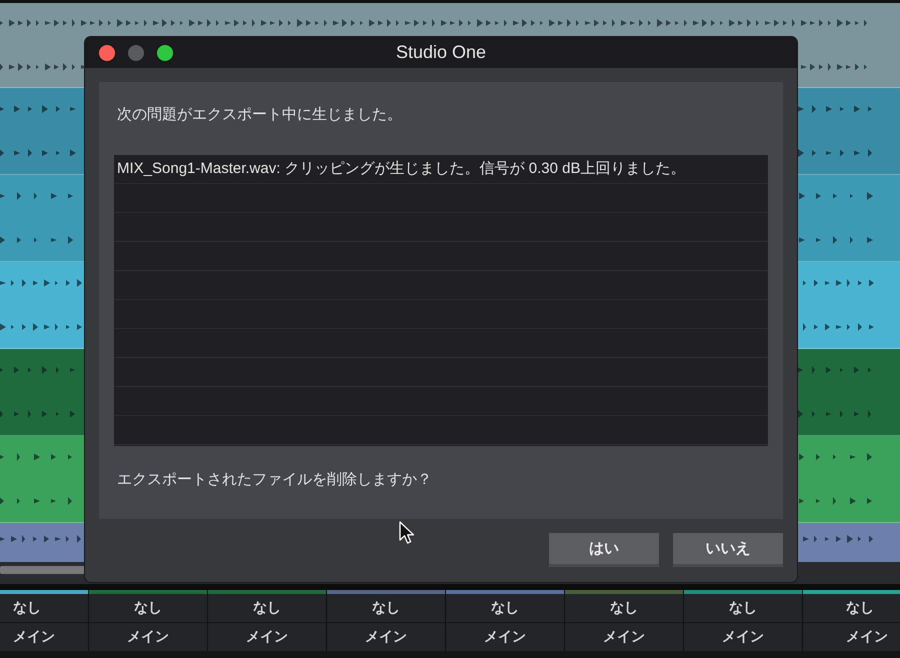  I want to click on close-button, so click(107, 52).